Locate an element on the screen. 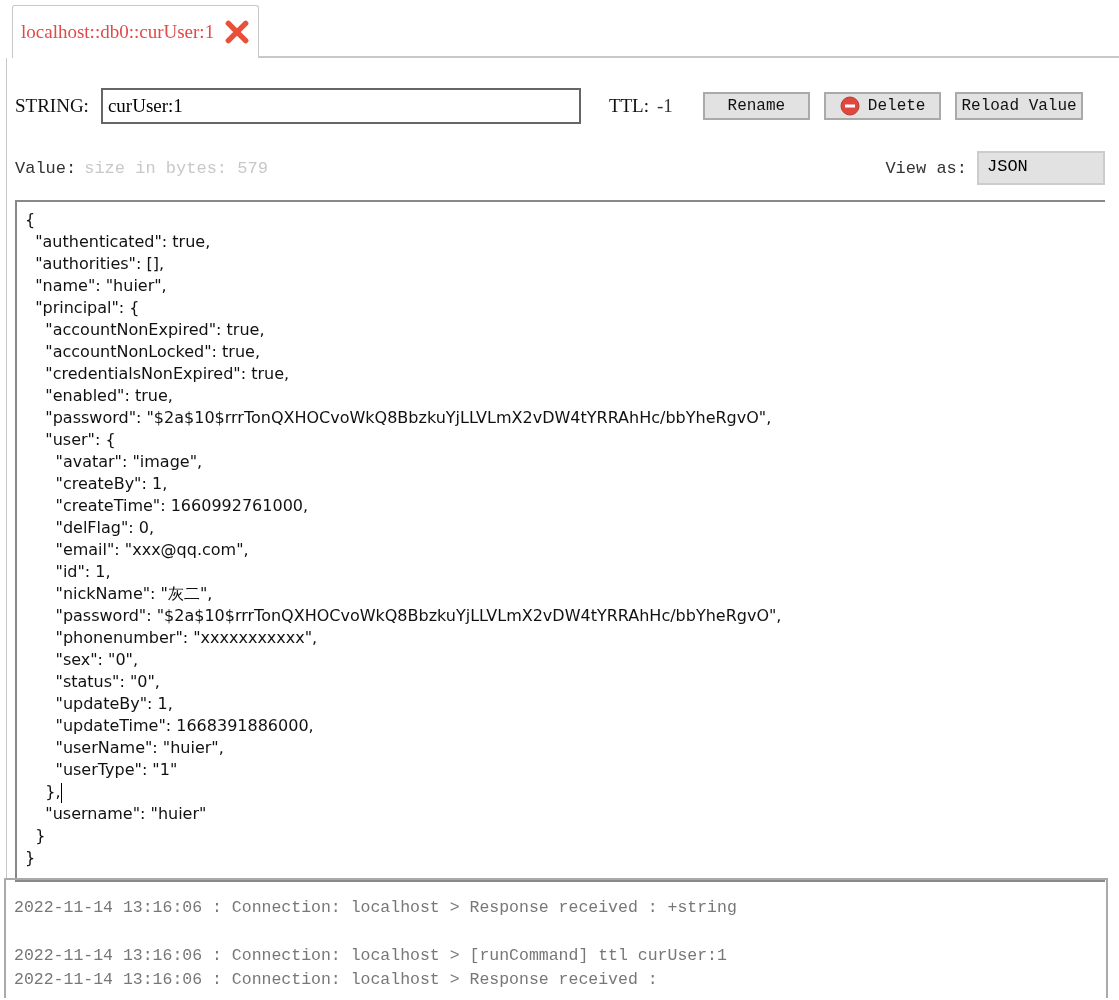 The width and height of the screenshot is (1119, 1000). code-line: "authorities": [], is located at coordinates (99, 264).